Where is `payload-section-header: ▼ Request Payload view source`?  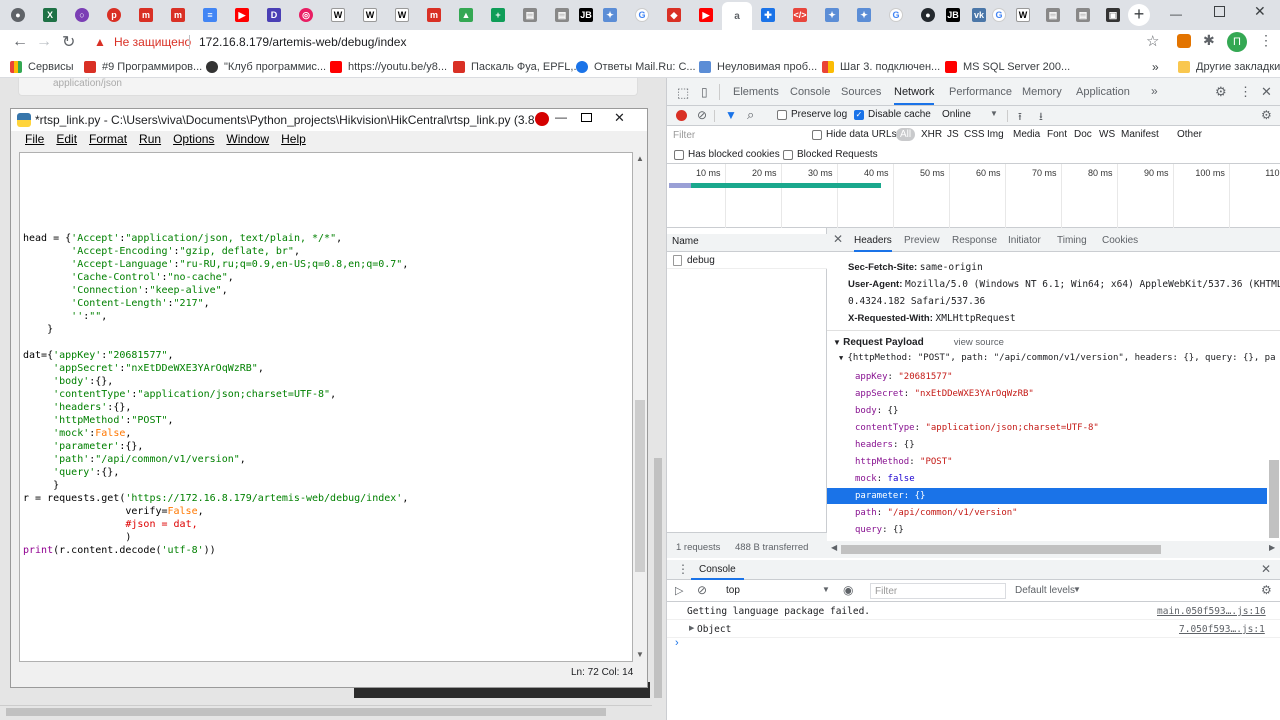
payload-section-header: ▼ Request Payload view source is located at coordinates (918, 342).